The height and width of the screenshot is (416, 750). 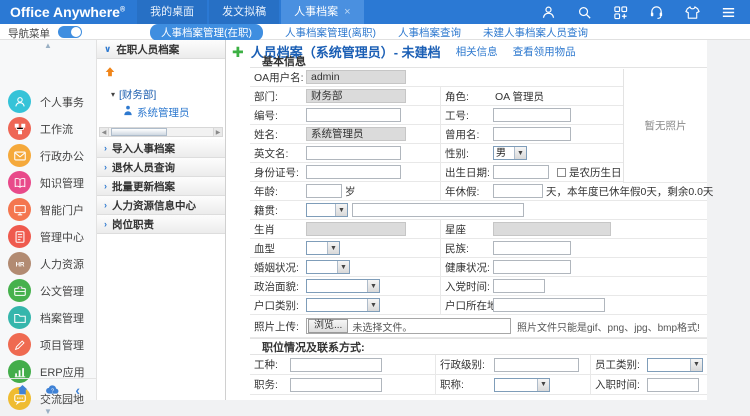 What do you see at coordinates (316, 12) in the screenshot?
I see `tab-hr-archive-label: 人事档案` at bounding box center [316, 12].